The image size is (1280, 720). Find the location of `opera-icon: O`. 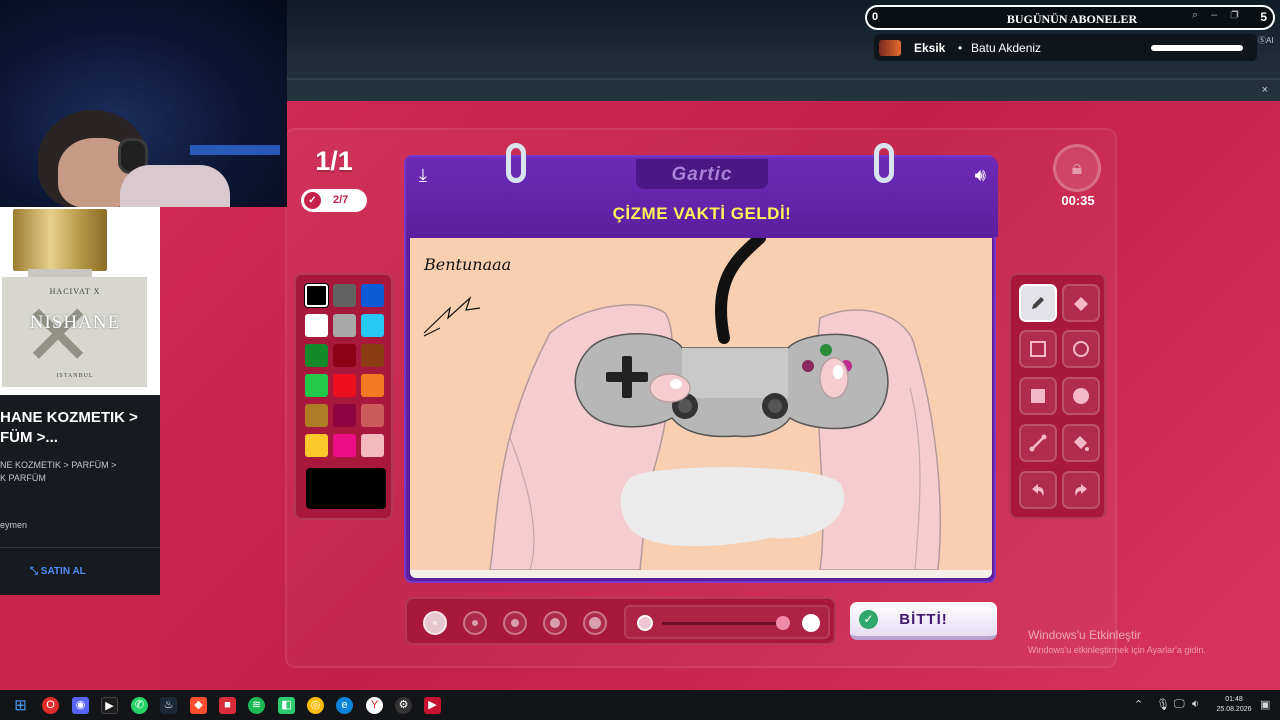

opera-icon: O is located at coordinates (50, 705).